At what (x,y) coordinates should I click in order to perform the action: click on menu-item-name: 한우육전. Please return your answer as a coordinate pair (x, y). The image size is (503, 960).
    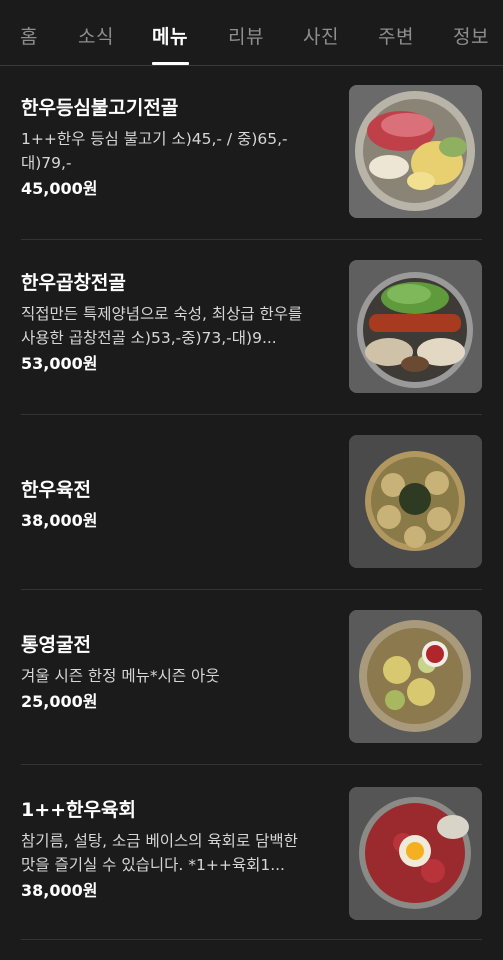
    Looking at the image, I should click on (56, 490).